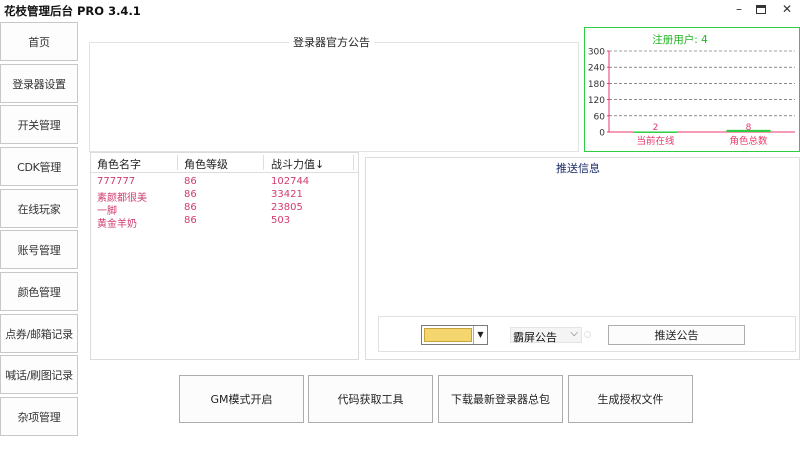 The width and height of the screenshot is (800, 449). What do you see at coordinates (600, 117) in the screenshot?
I see `y-tick-label: 60` at bounding box center [600, 117].